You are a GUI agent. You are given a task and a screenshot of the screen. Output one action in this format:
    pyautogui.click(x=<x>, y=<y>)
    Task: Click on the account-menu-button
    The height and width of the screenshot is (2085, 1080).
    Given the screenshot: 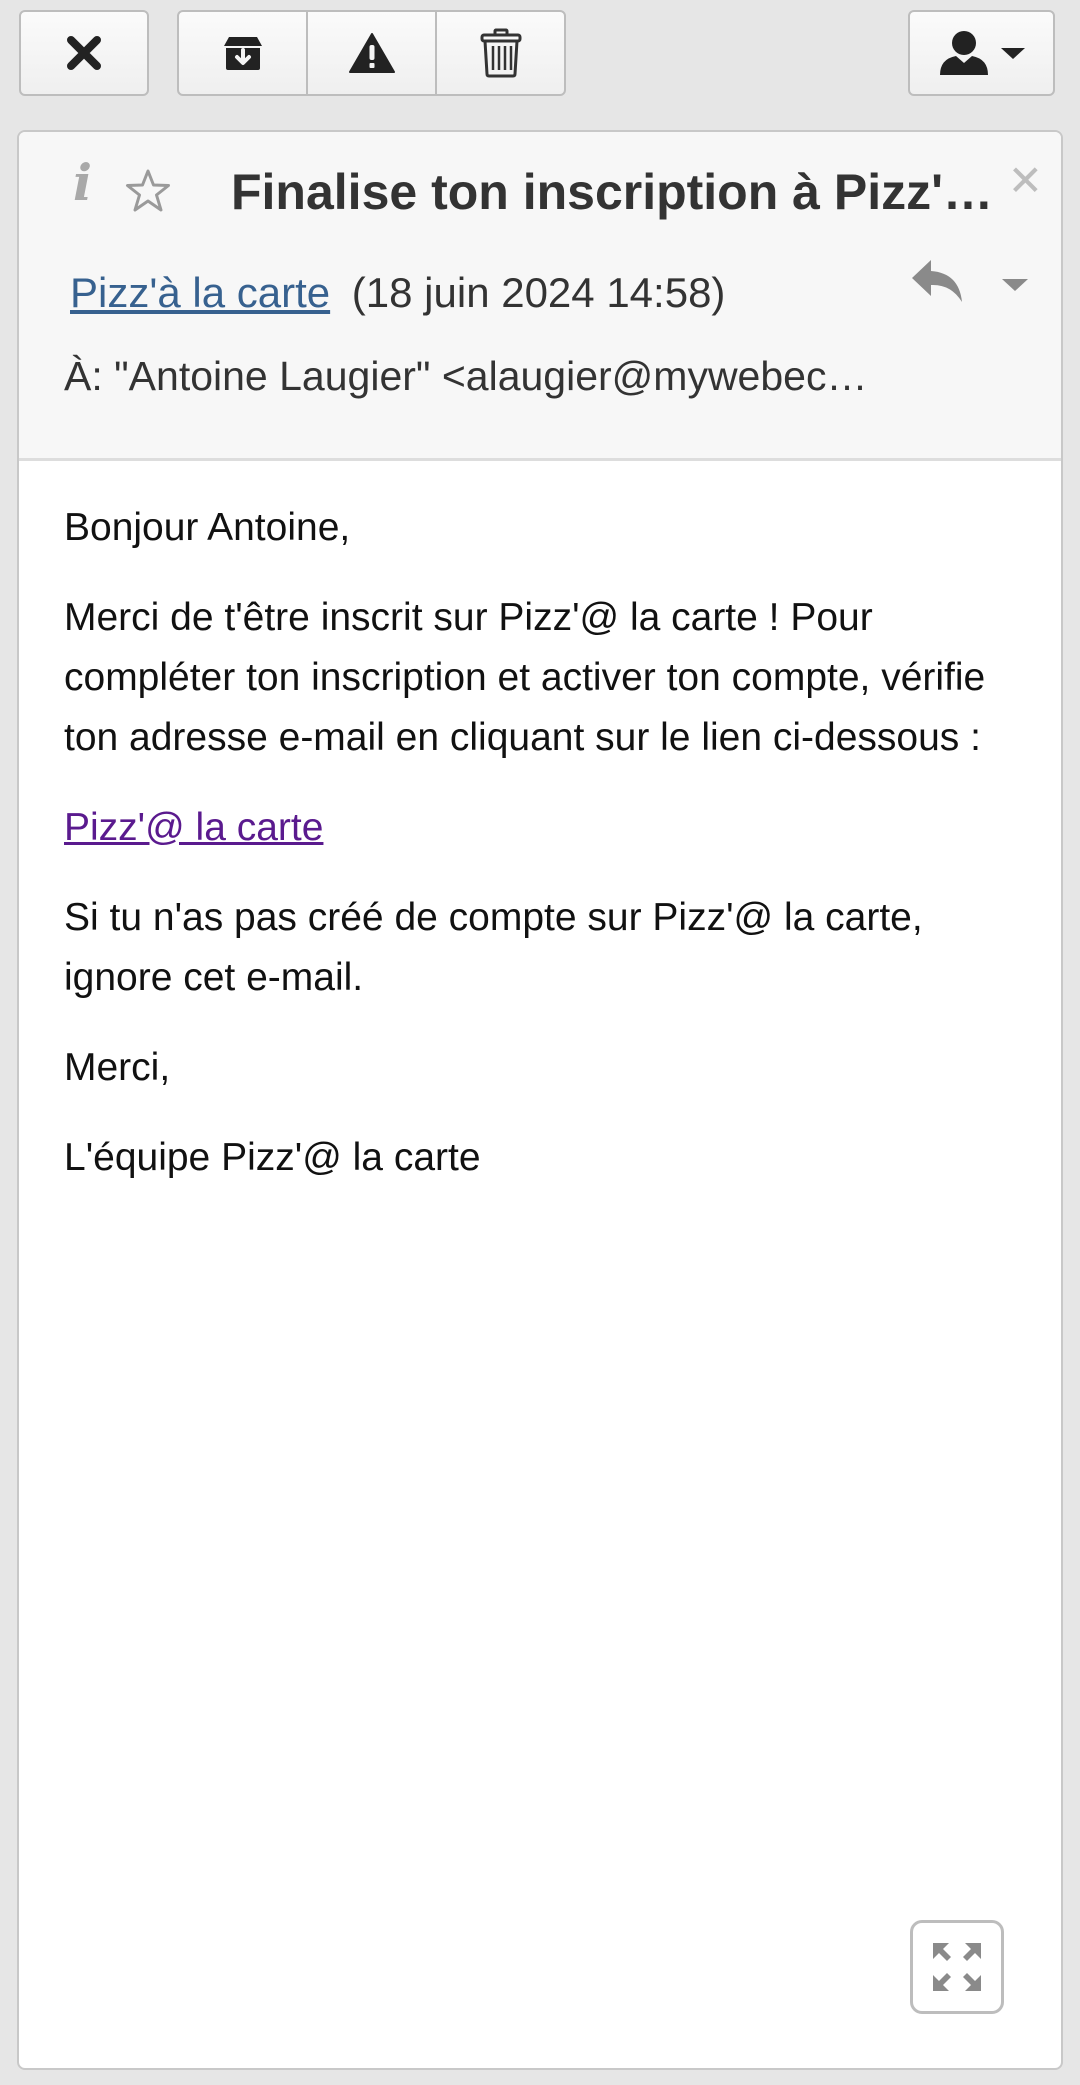 What is the action you would take?
    pyautogui.click(x=981, y=53)
    